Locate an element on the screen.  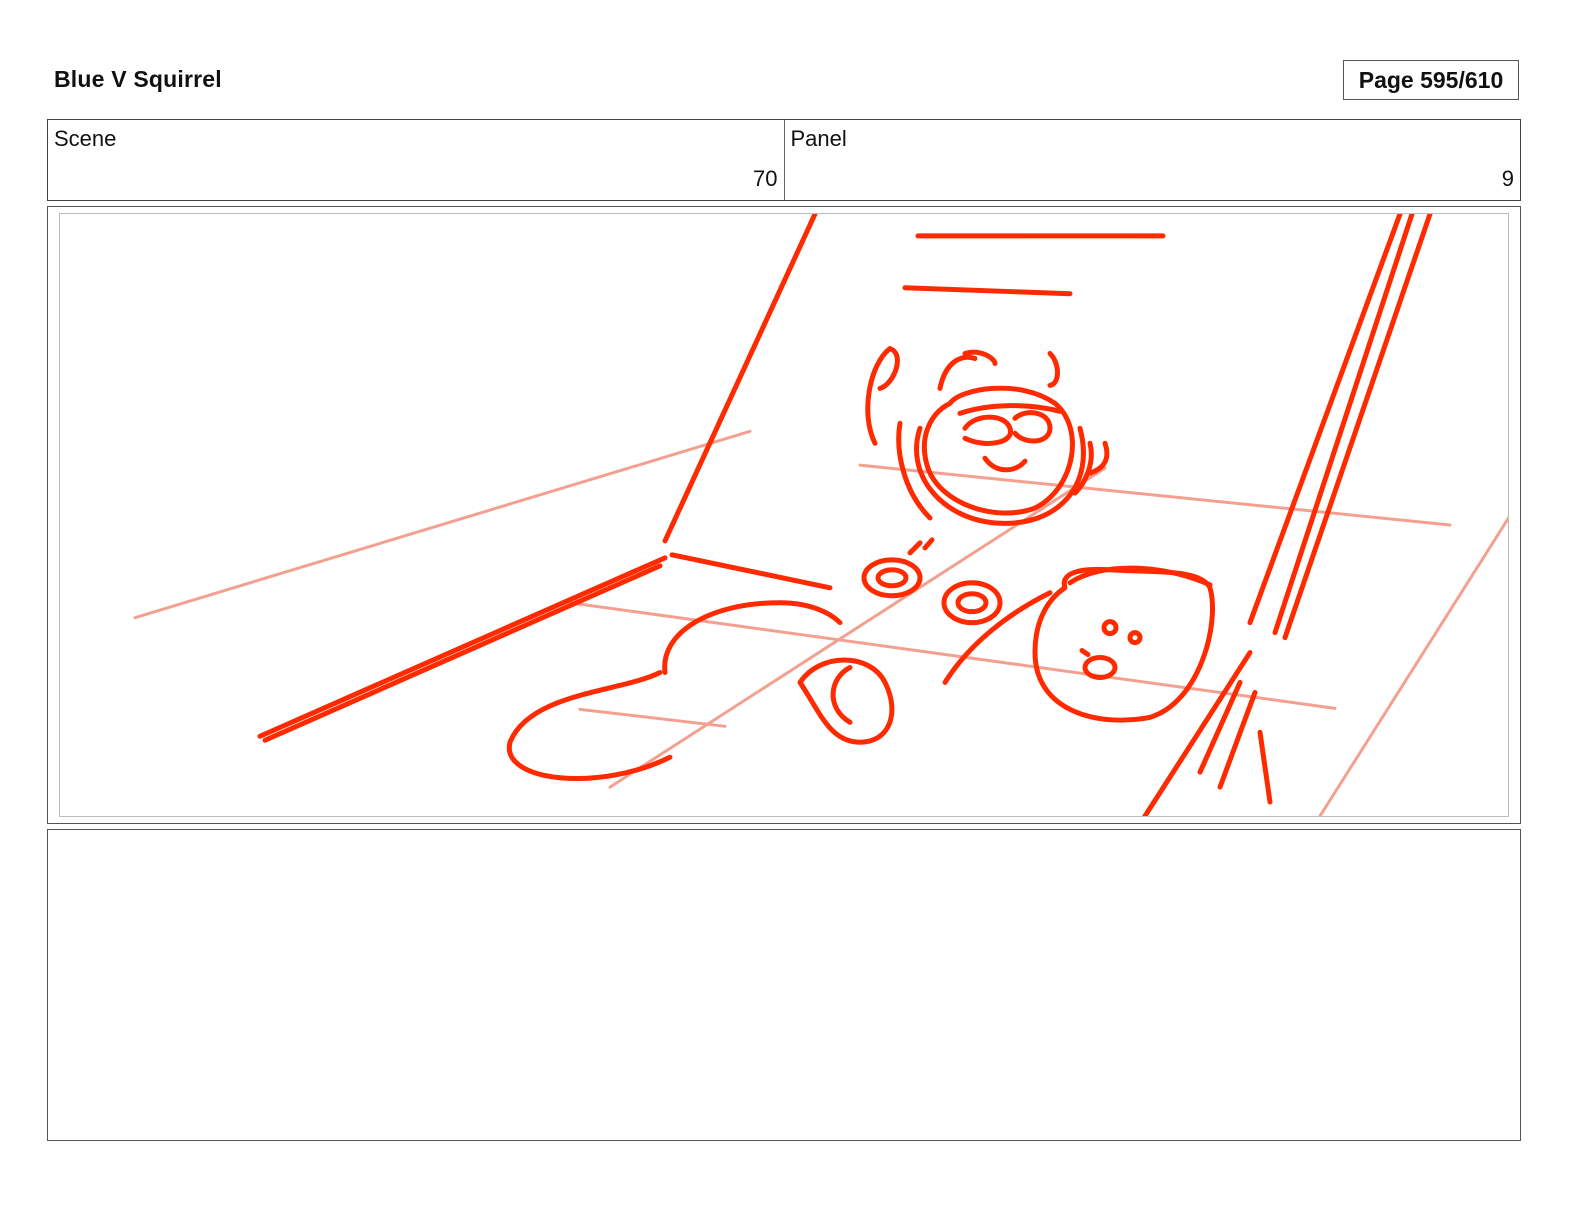
paw-left-inner is located at coordinates (892, 578).